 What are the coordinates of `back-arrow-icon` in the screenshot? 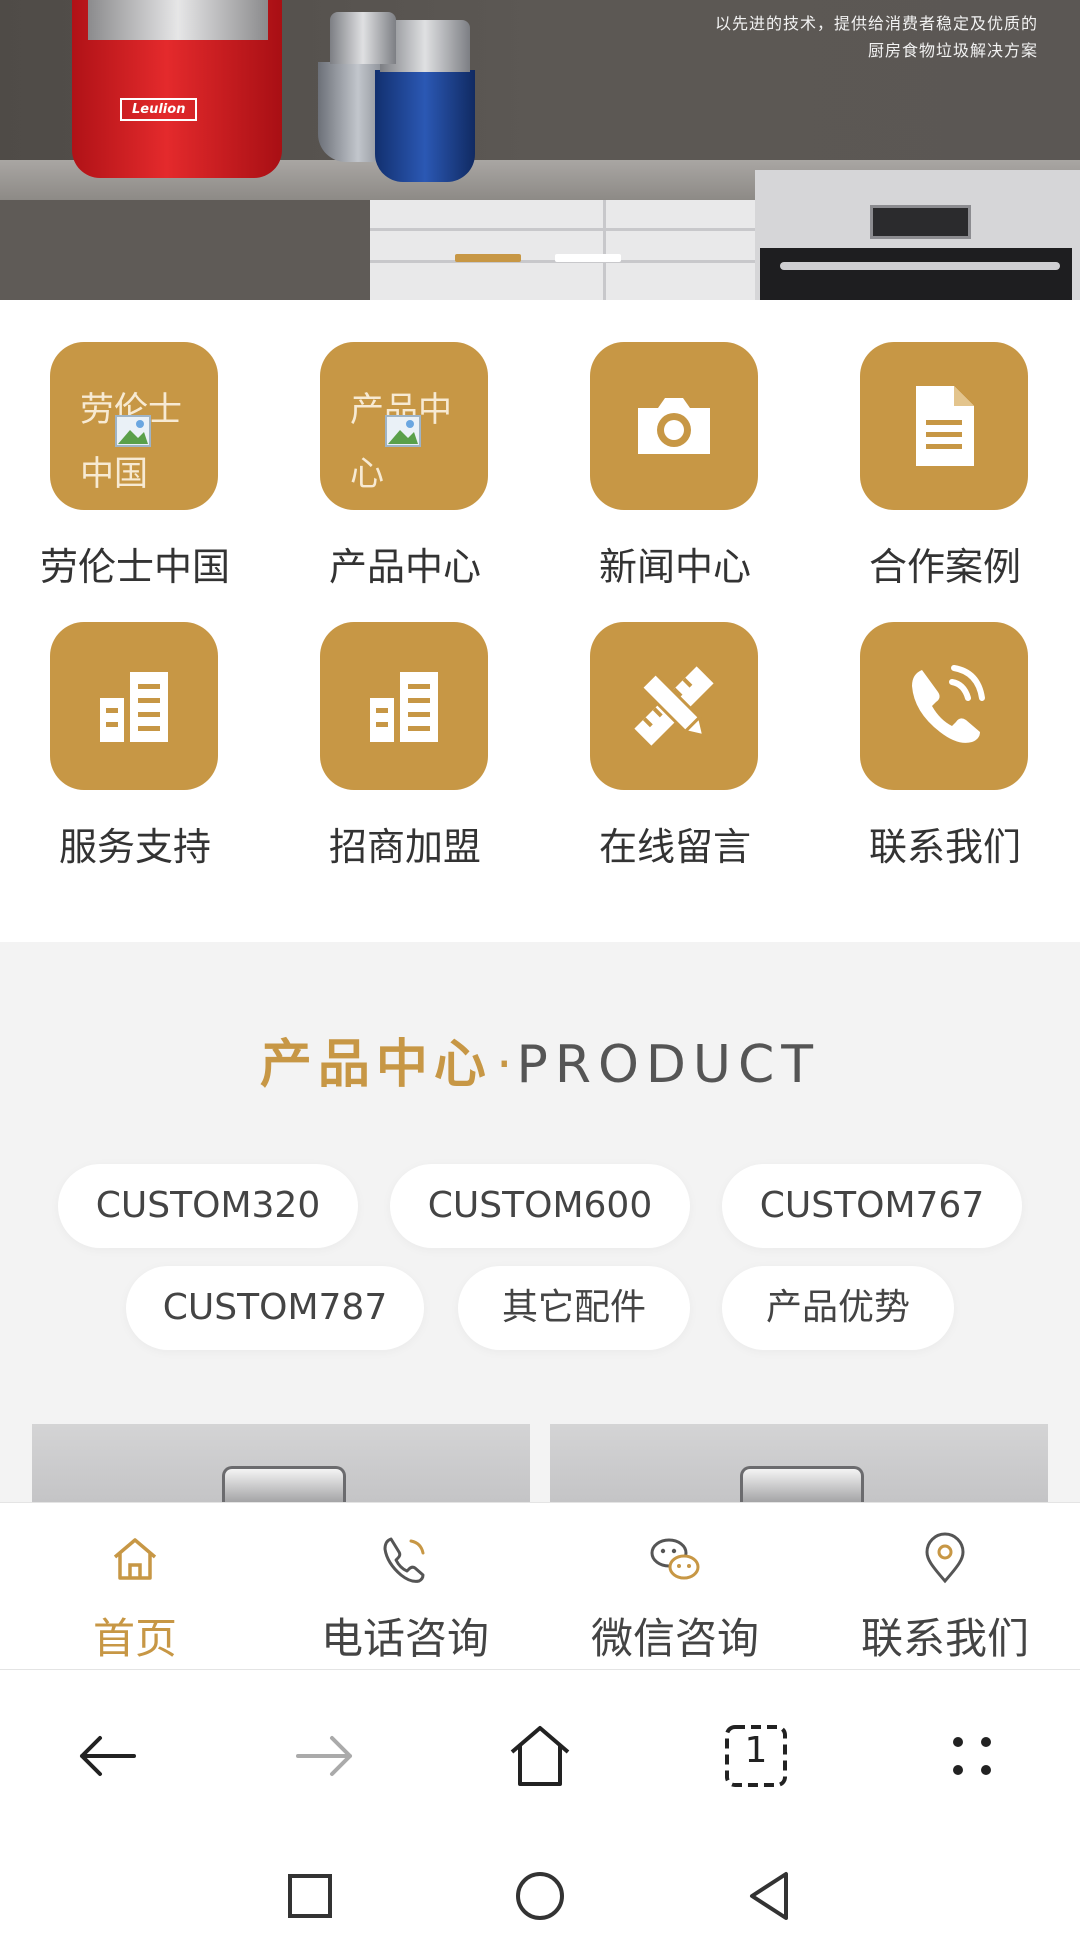 It's located at (108, 1756).